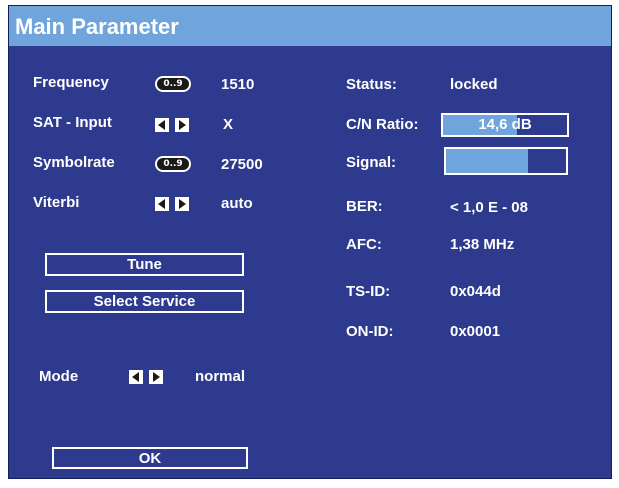 The image size is (619, 488). Describe the element at coordinates (71, 82) in the screenshot. I see `frequency-label: Frequency` at that location.